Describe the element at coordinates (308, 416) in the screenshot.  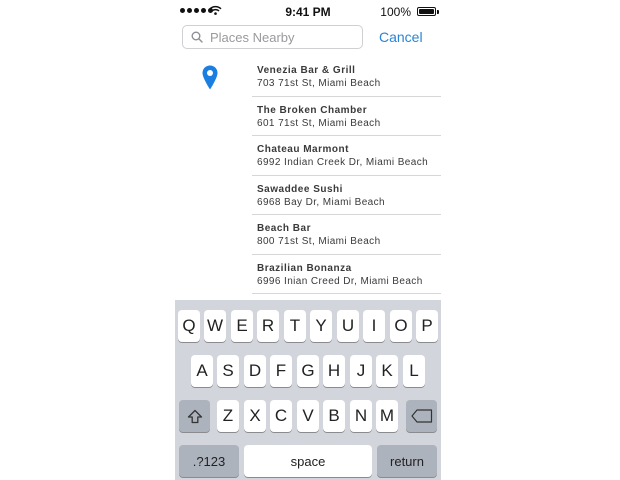
I see `key-v: V` at that location.